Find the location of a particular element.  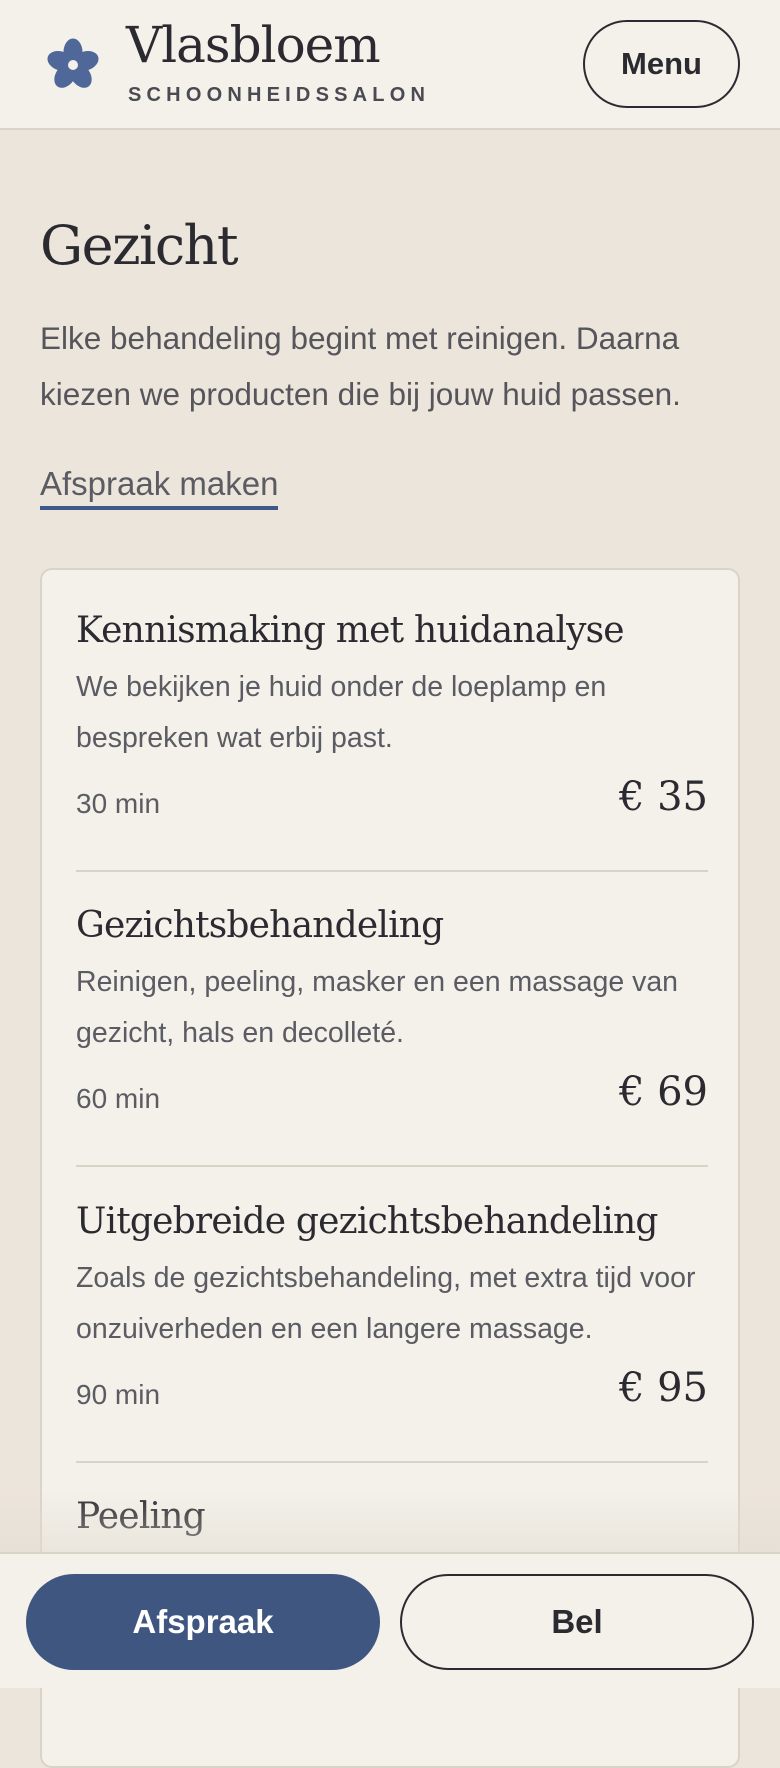

flower-icon is located at coordinates (73, 65).